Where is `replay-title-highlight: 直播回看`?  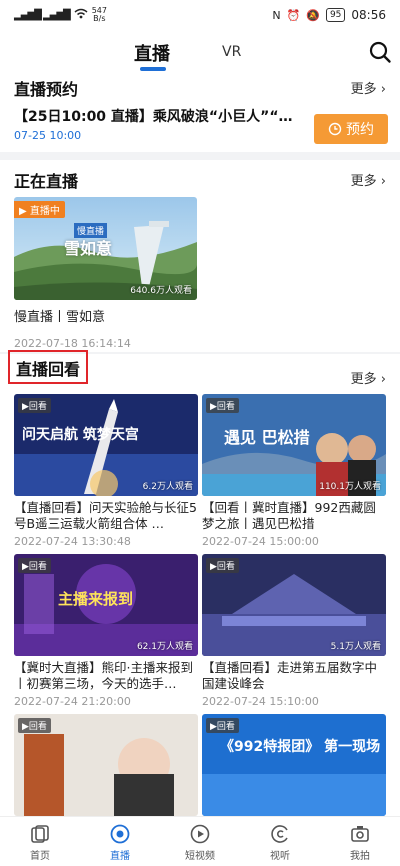 replay-title-highlight: 直播回看 is located at coordinates (48, 367).